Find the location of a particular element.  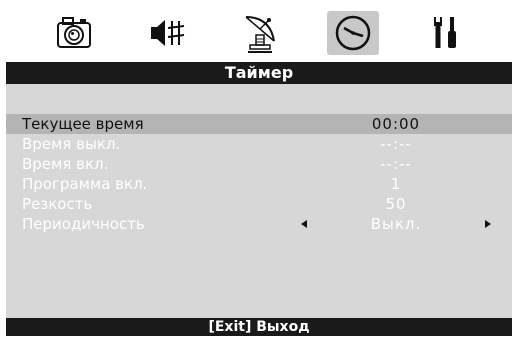

tools-icon is located at coordinates (445, 32).